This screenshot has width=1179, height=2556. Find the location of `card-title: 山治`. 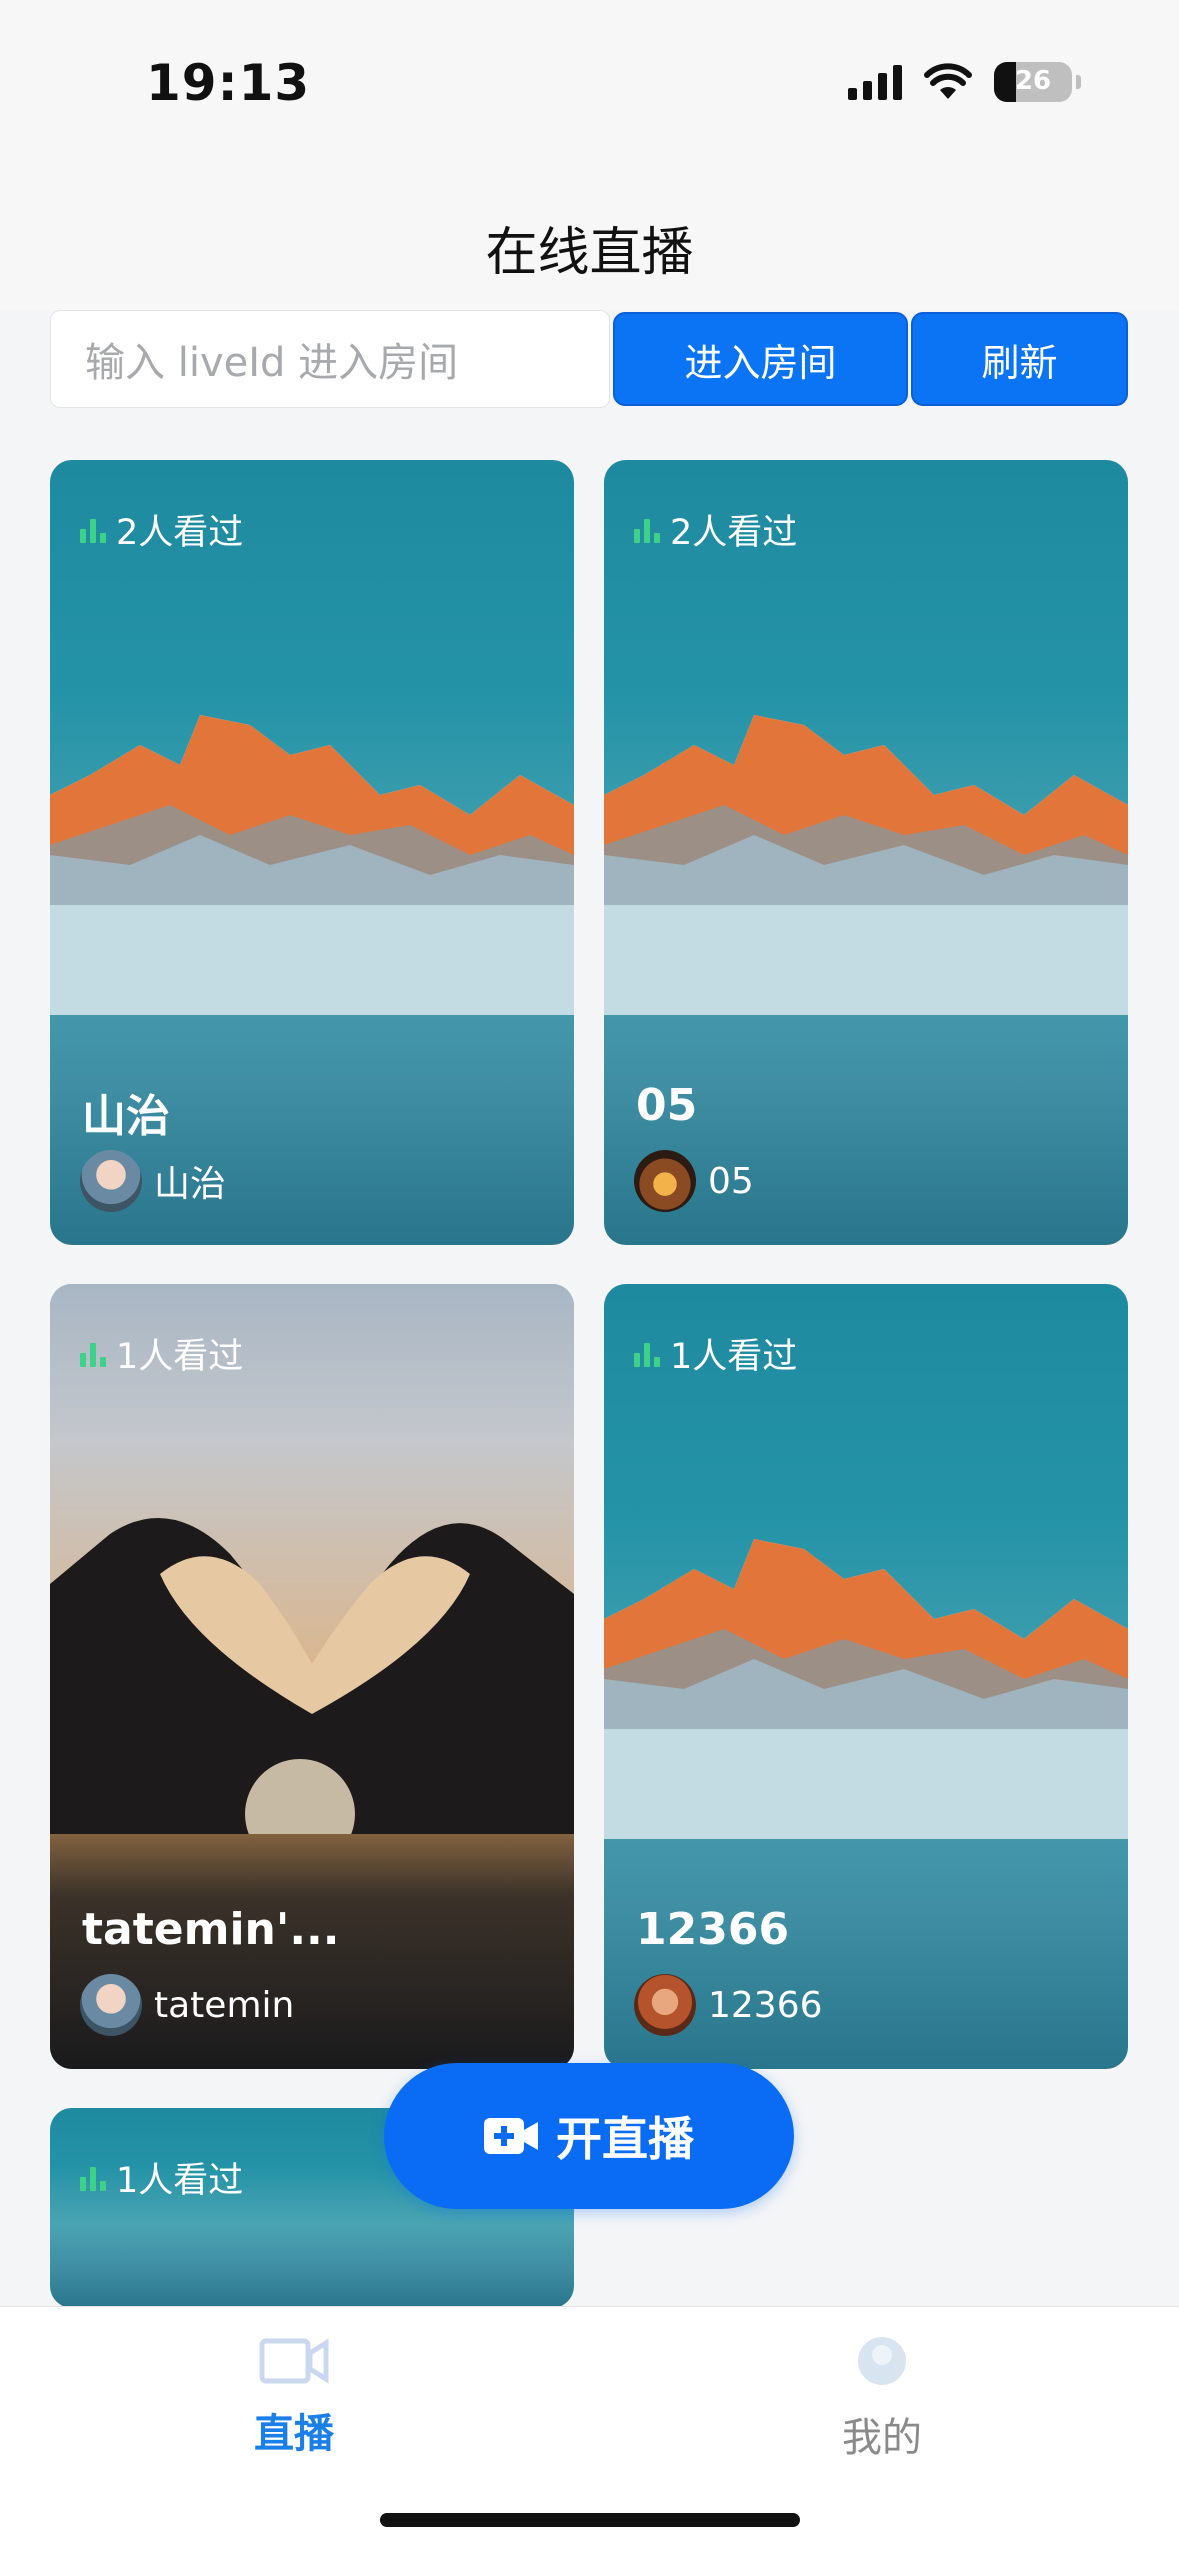

card-title: 山治 is located at coordinates (126, 1116).